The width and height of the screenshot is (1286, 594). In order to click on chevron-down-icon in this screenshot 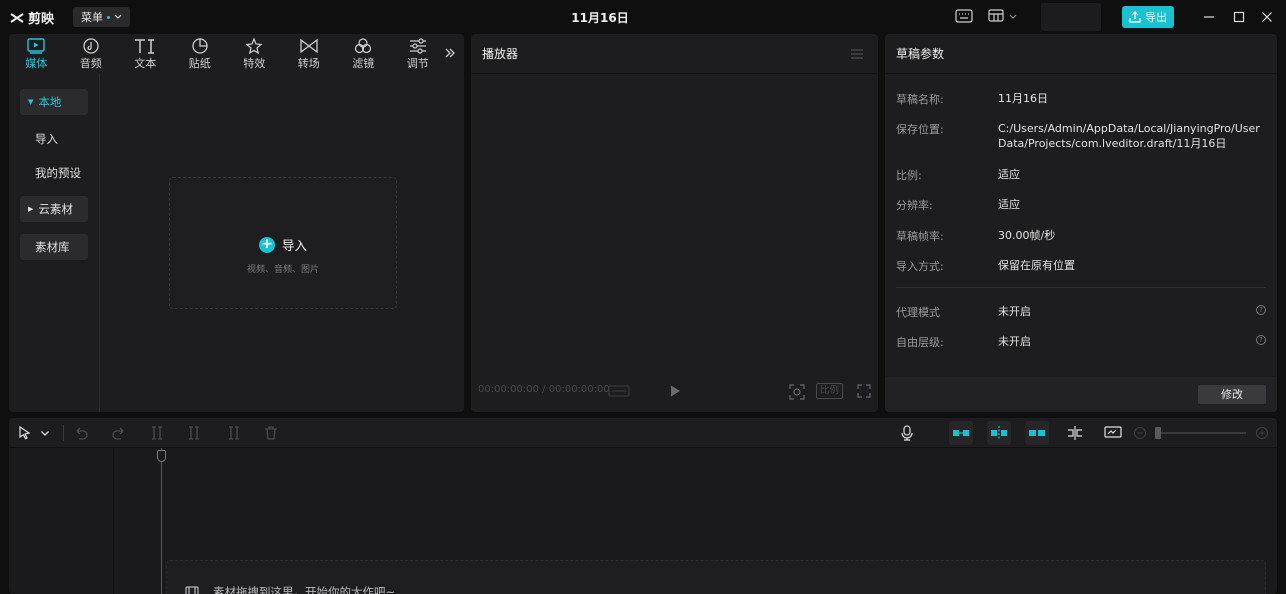, I will do `click(45, 433)`.